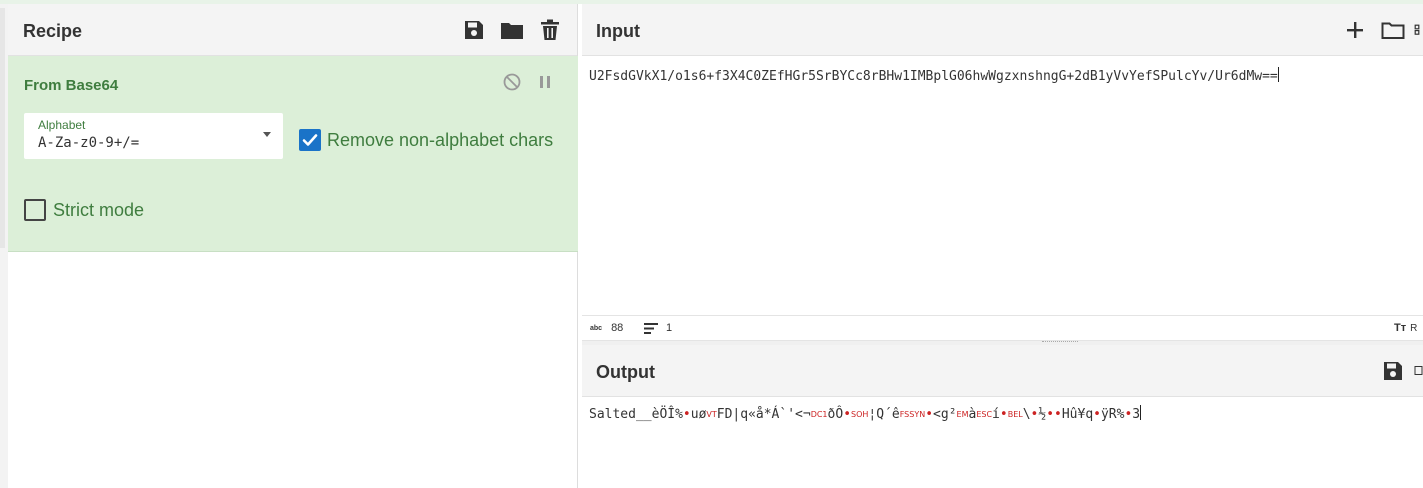 The image size is (1423, 488). What do you see at coordinates (1060, 342) in the screenshot?
I see `resize-grip` at bounding box center [1060, 342].